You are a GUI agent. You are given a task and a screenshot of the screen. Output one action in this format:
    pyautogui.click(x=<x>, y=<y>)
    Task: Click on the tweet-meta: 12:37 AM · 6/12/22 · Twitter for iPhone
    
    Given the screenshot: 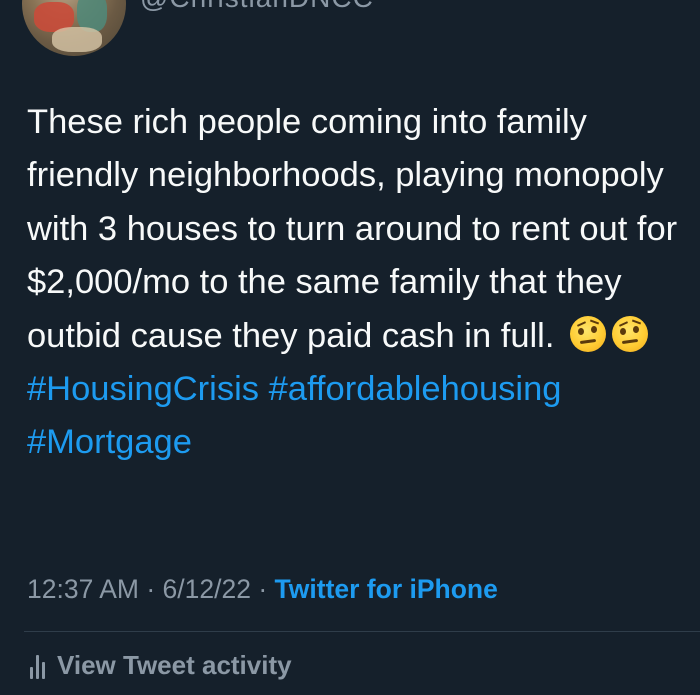 What is the action you would take?
    pyautogui.click(x=262, y=589)
    